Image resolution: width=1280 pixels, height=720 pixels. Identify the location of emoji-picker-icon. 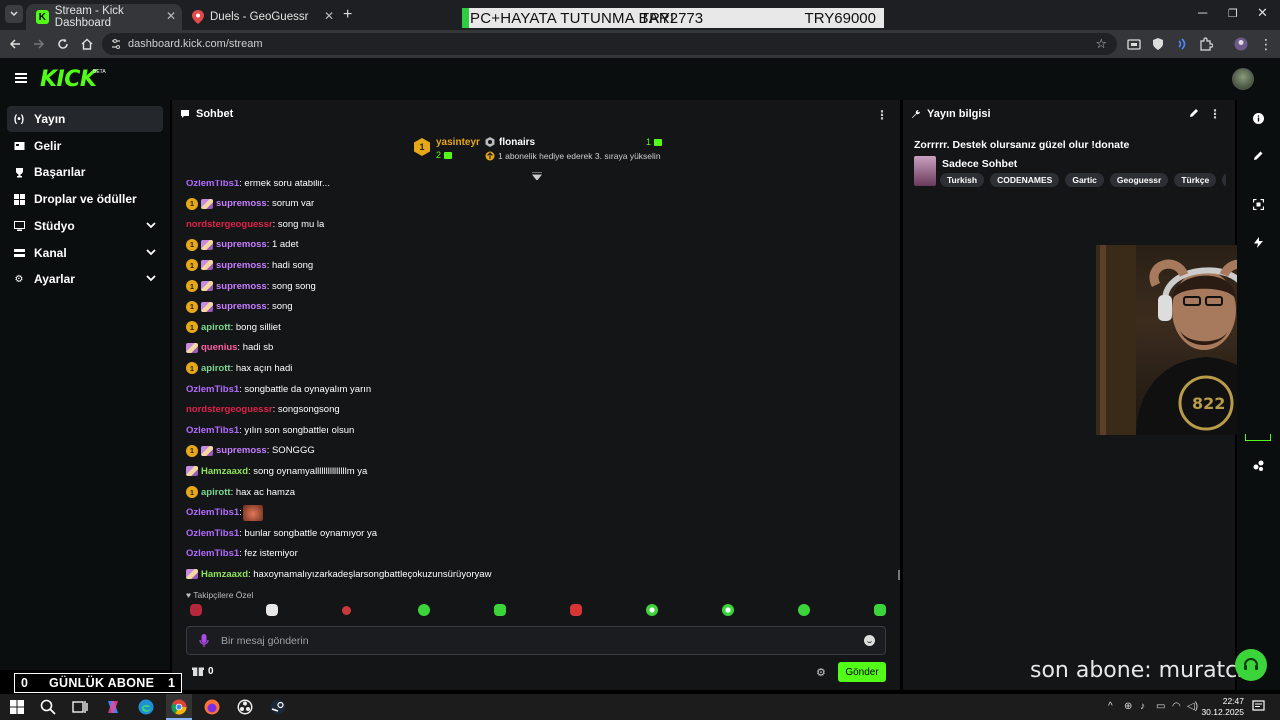
(869, 640).